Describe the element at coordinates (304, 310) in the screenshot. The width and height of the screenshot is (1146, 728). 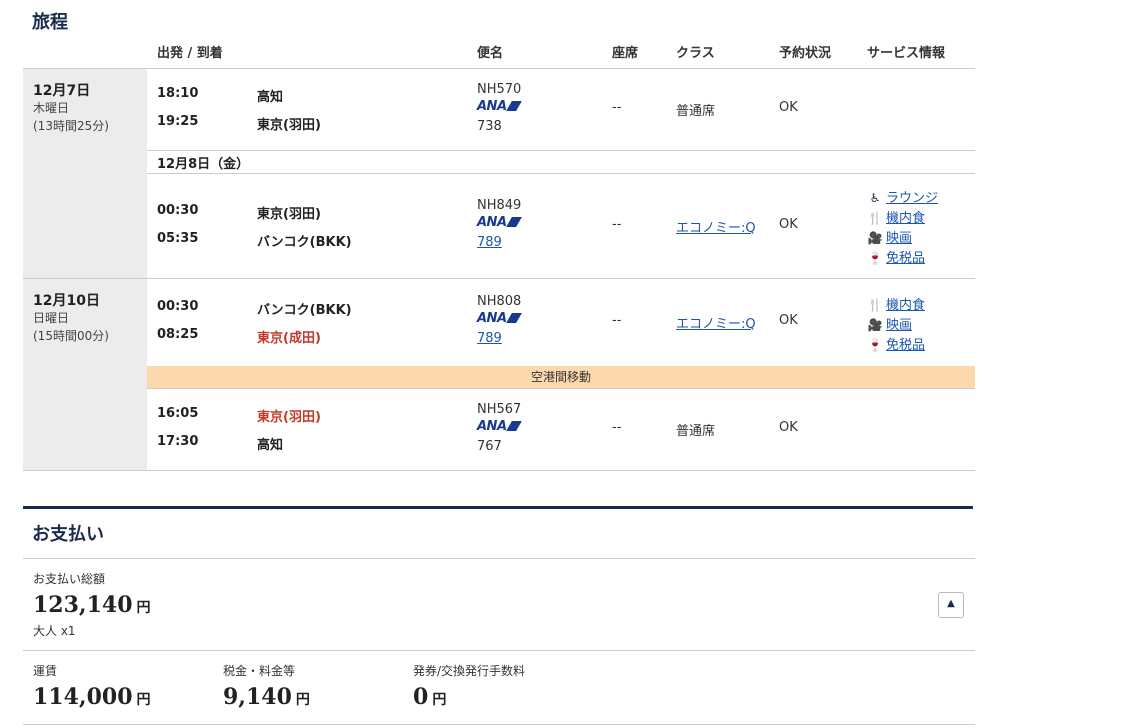
I see `dep-city: バンコク(BKK)` at that location.